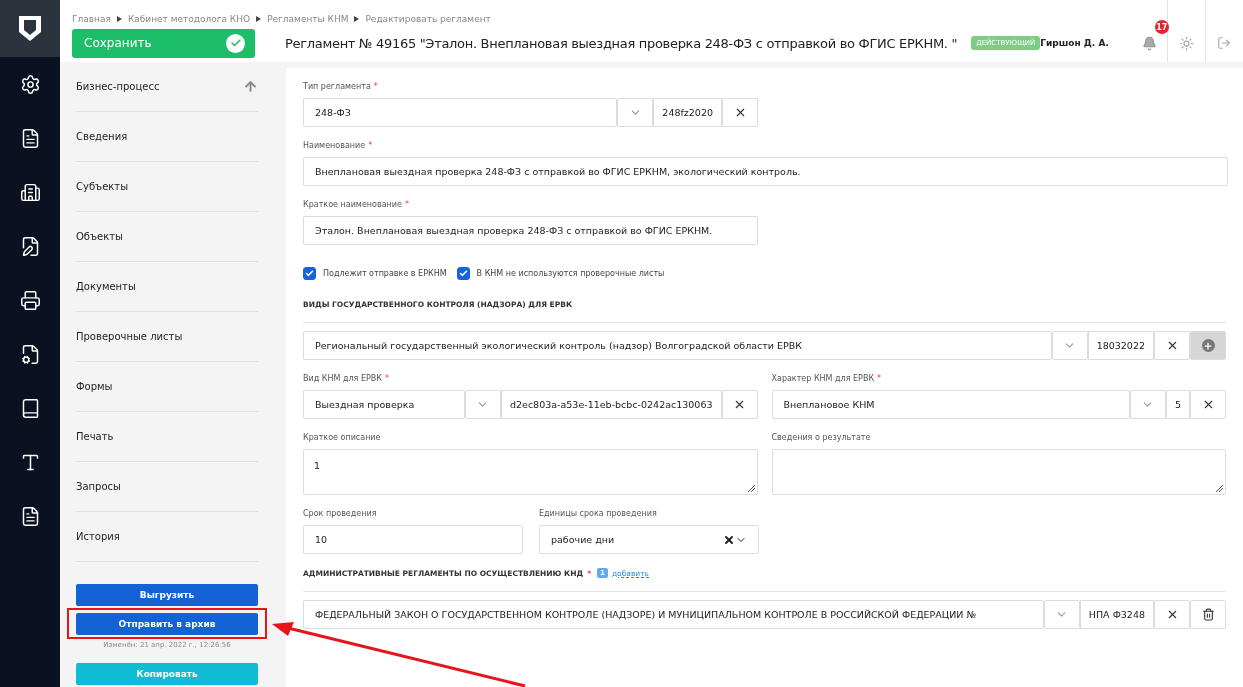 The height and width of the screenshot is (687, 1243). I want to click on archive-button: Отправить в архив, so click(167, 624).